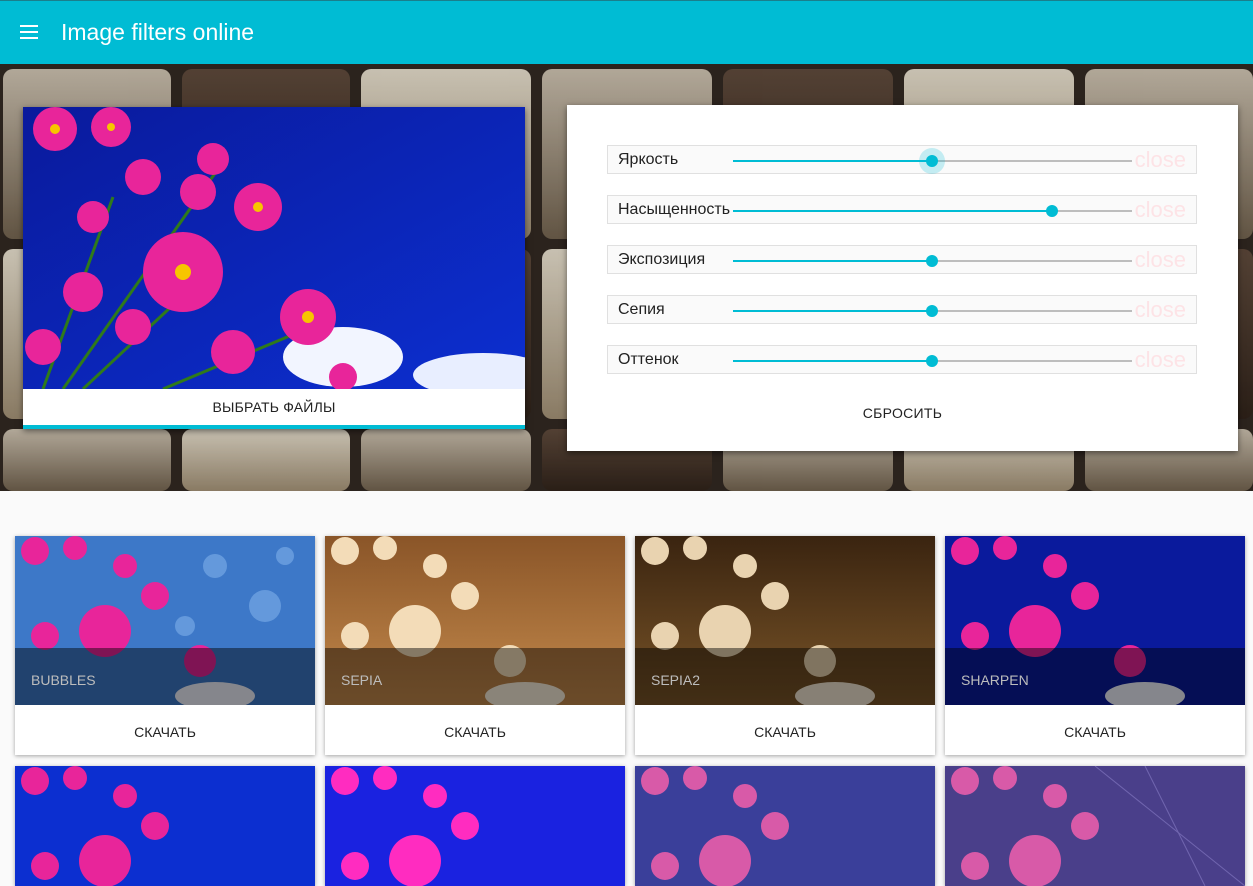 This screenshot has height=886, width=1253. I want to click on filter-name: SEPIA2, so click(676, 680).